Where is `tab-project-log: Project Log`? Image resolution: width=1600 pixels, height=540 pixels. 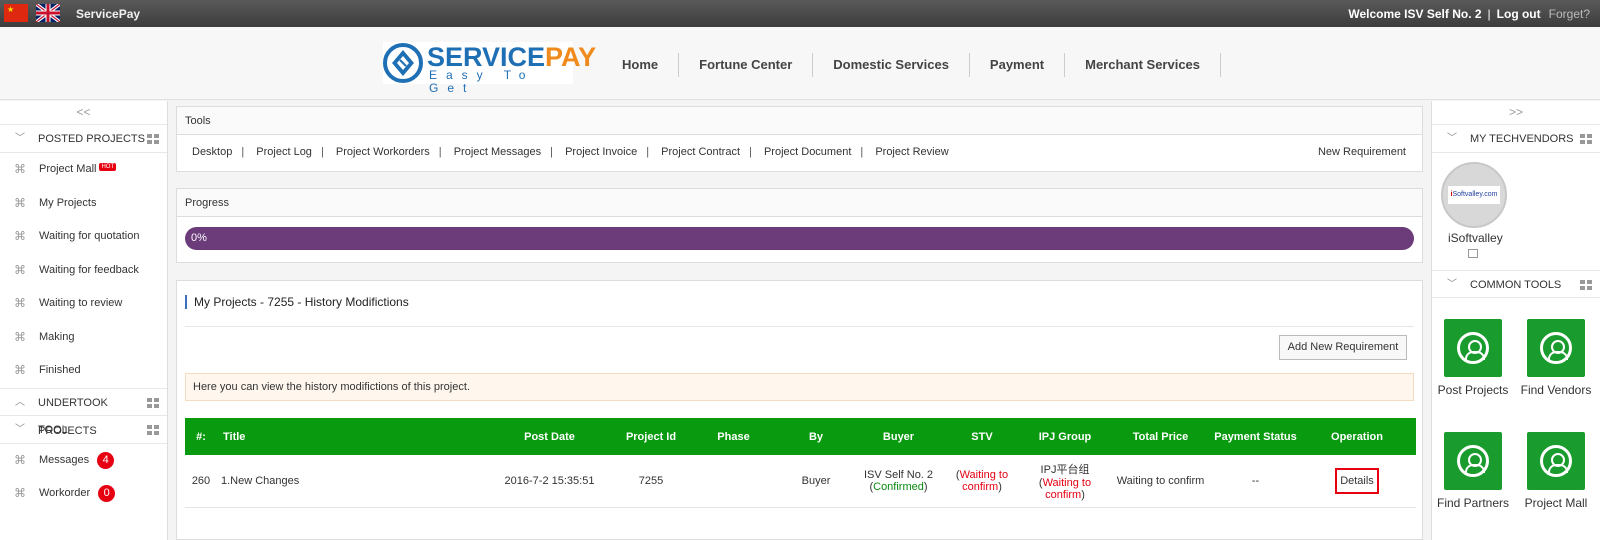
tab-project-log: Project Log is located at coordinates (284, 152).